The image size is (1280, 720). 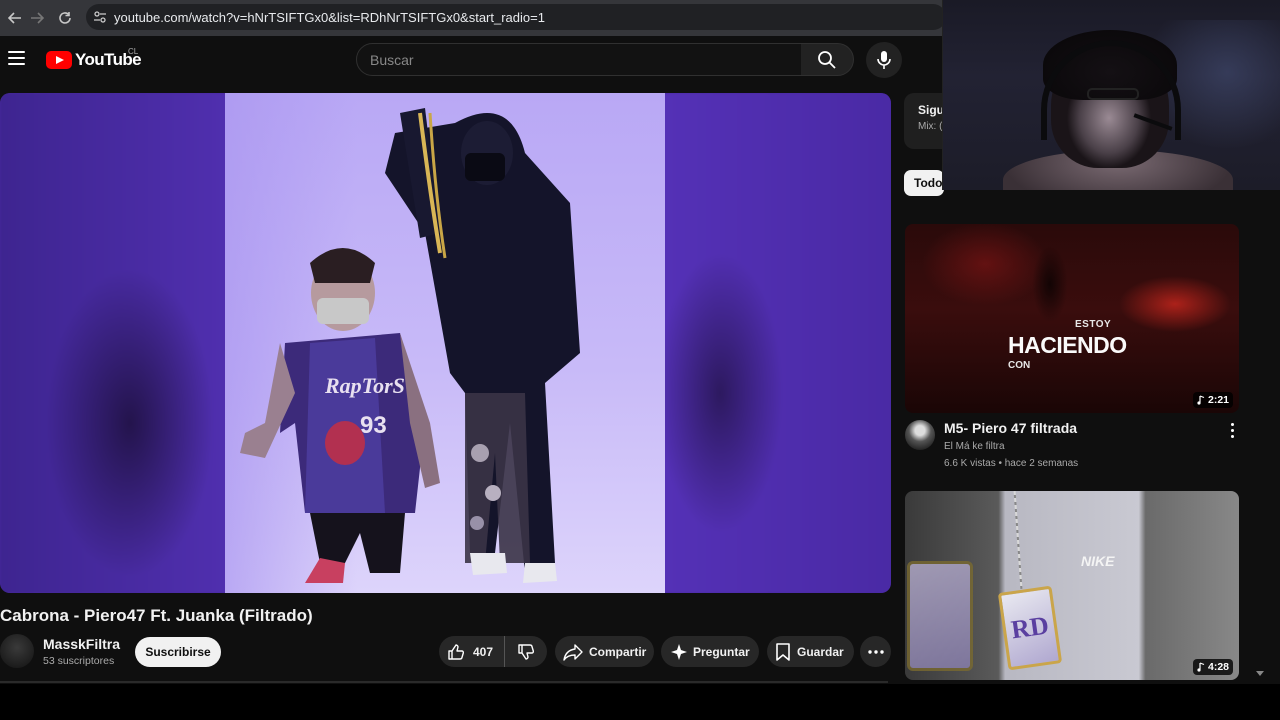 I want to click on chip-all: Todos, so click(x=924, y=183).